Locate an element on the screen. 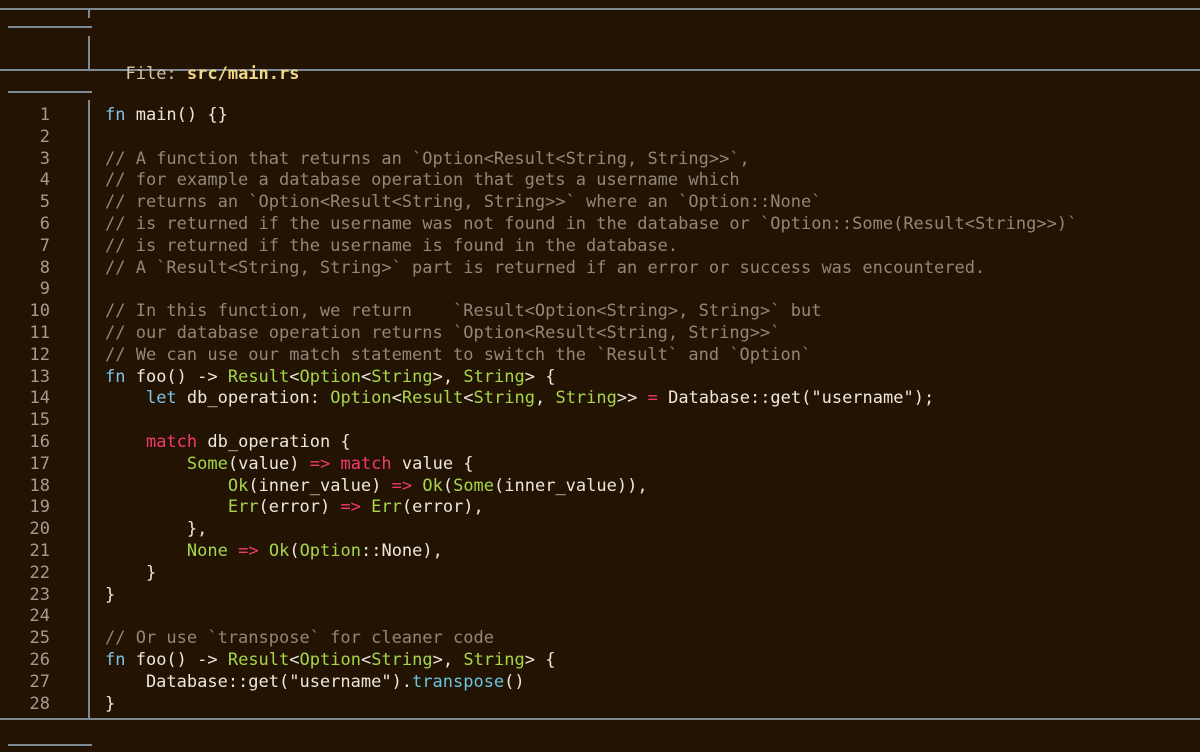 The height and width of the screenshot is (752, 1200). code-token: match is located at coordinates (366, 463).